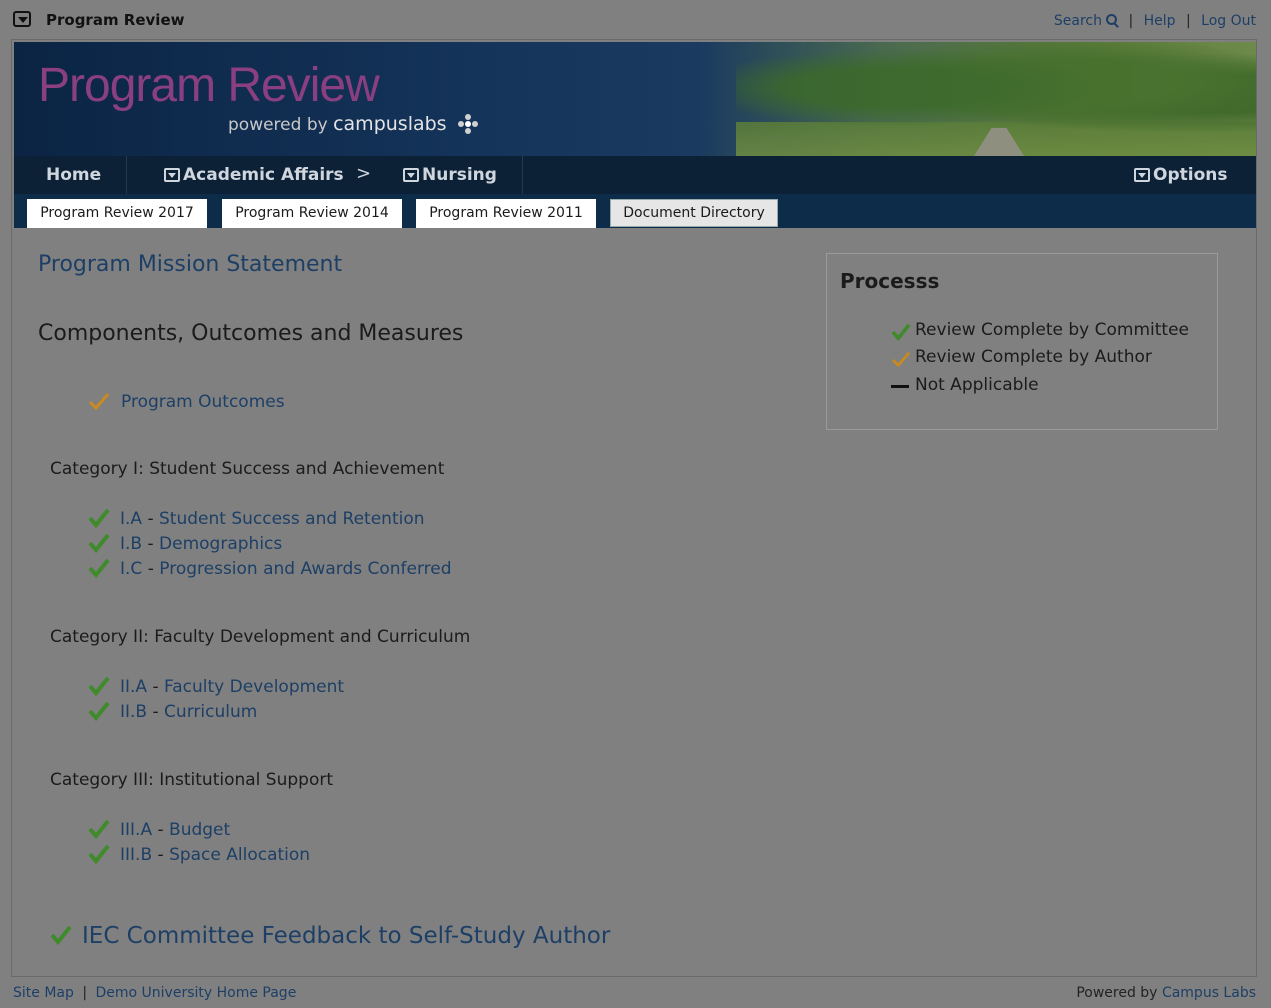  I want to click on legend-title: Processs, so click(890, 281).